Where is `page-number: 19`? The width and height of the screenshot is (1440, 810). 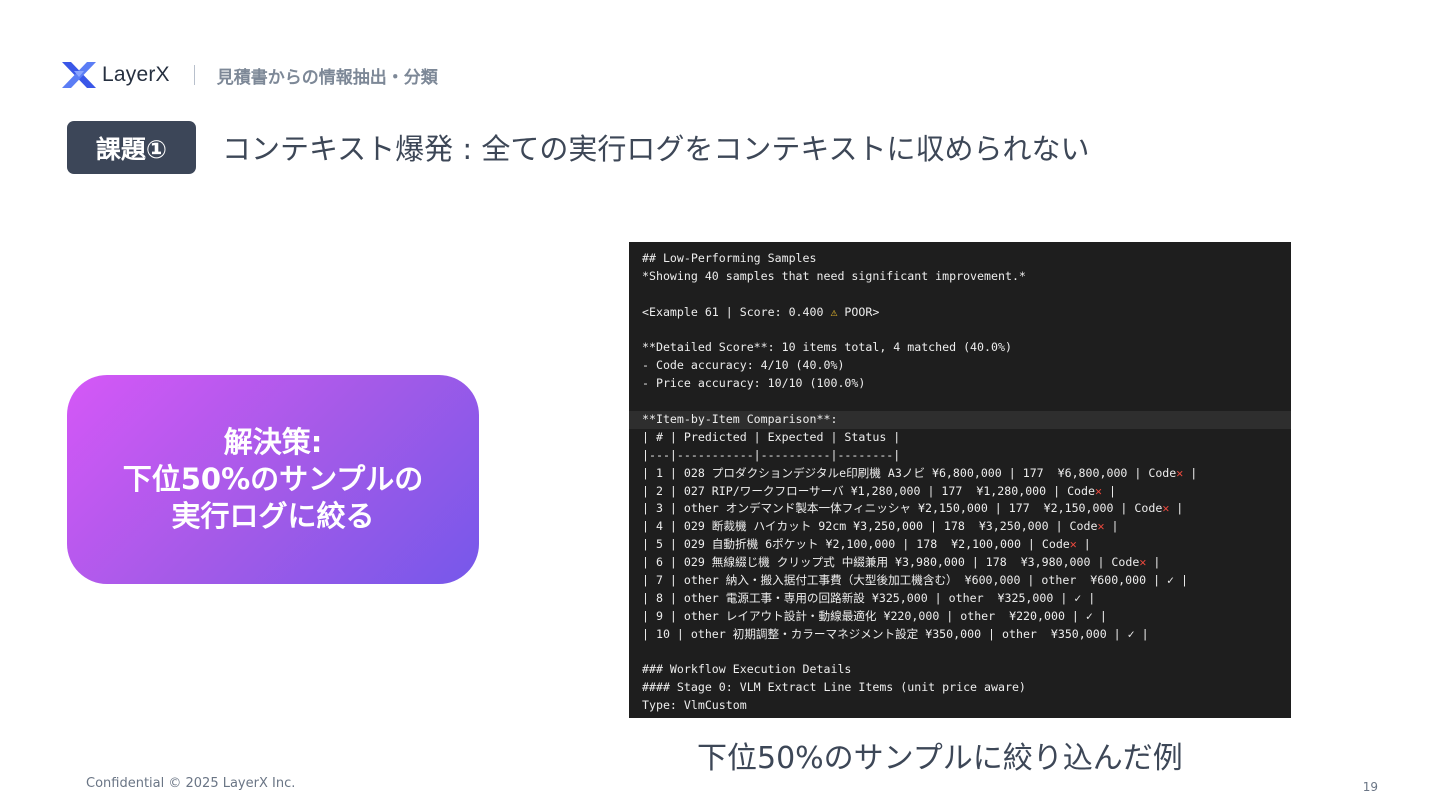
page-number: 19 is located at coordinates (1370, 787).